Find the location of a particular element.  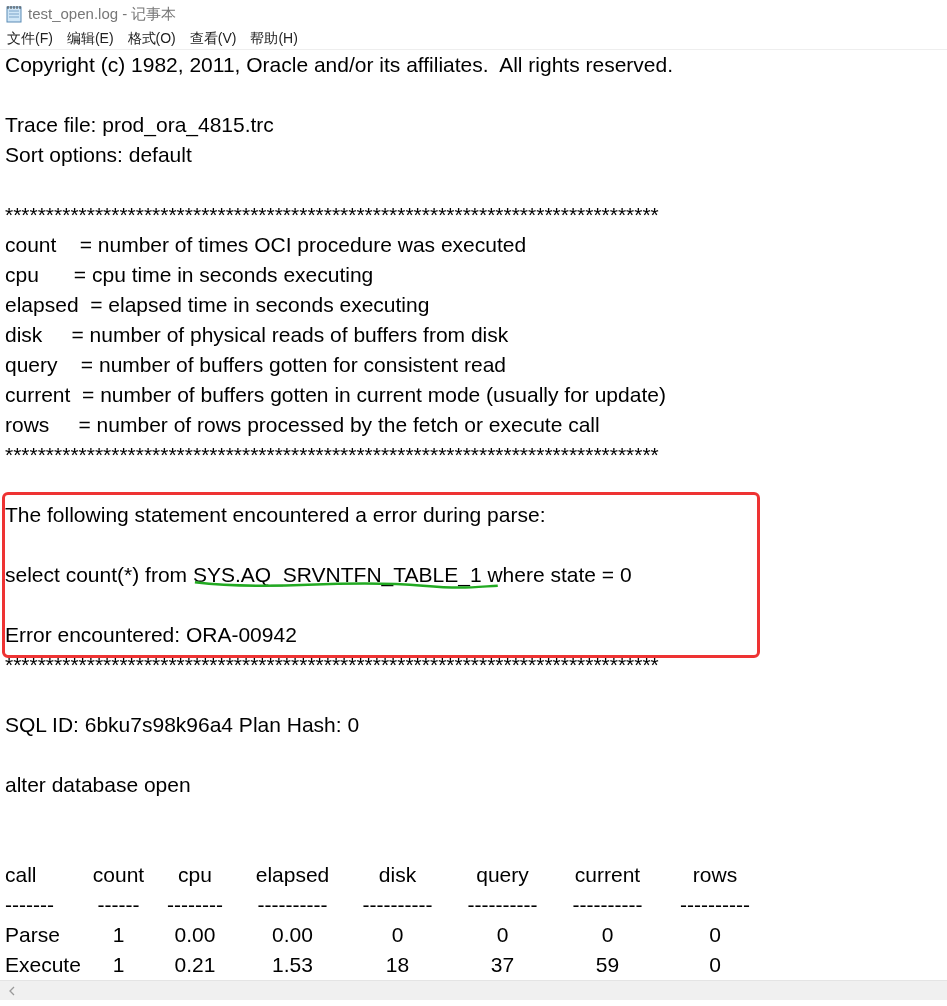

menu-item: 编辑(E) is located at coordinates (90, 38).